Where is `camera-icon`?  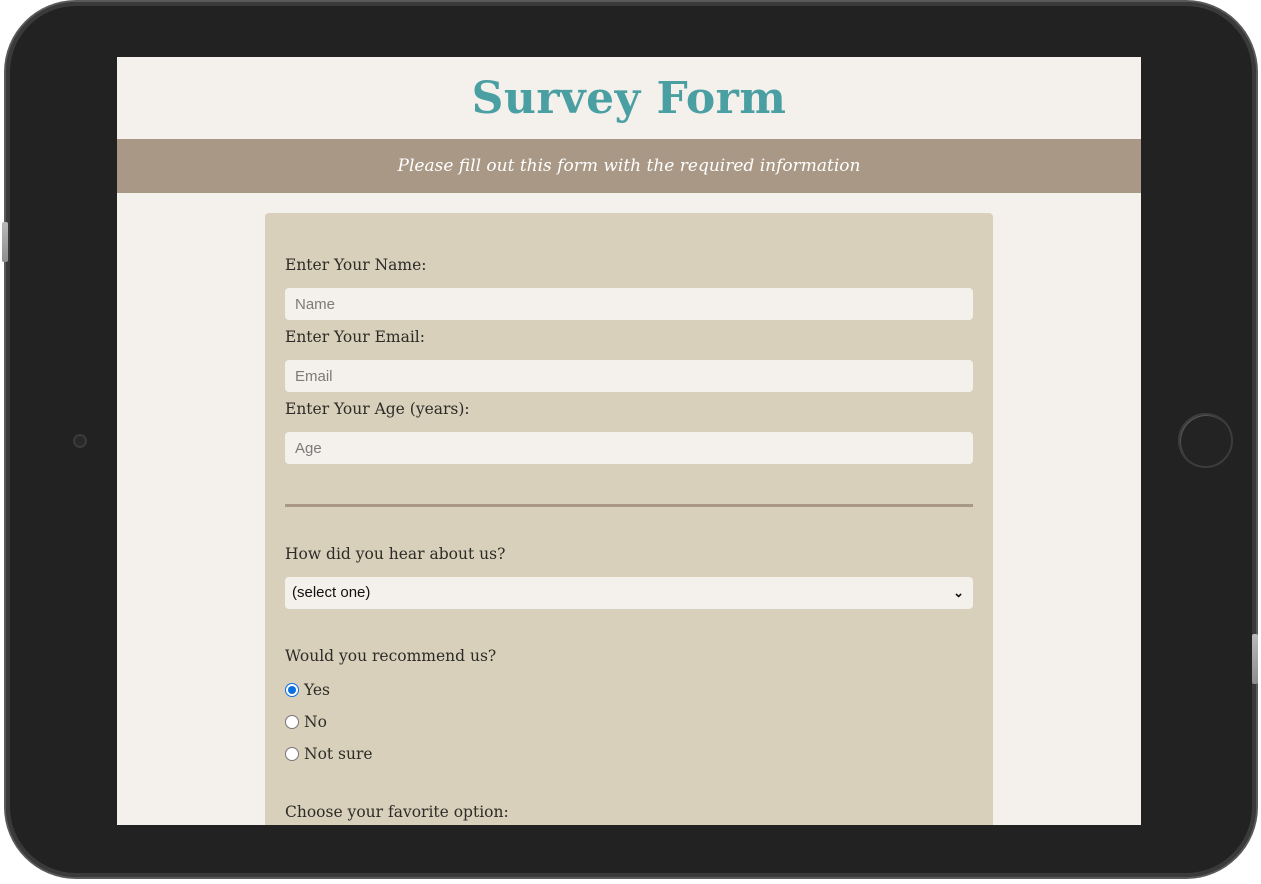 camera-icon is located at coordinates (80, 441).